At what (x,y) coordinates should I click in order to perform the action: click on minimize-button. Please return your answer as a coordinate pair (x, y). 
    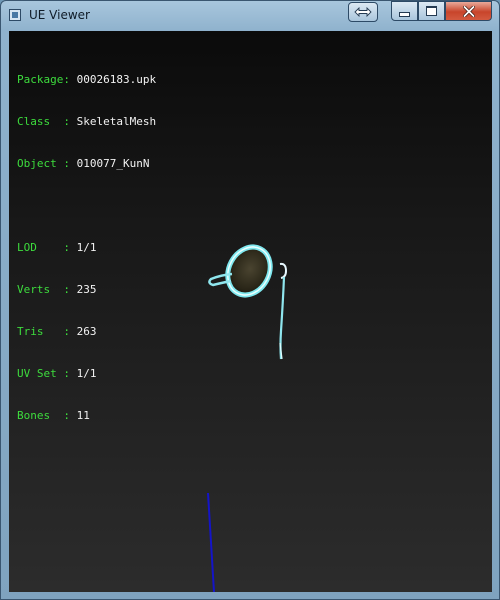
    Looking at the image, I should click on (404, 11).